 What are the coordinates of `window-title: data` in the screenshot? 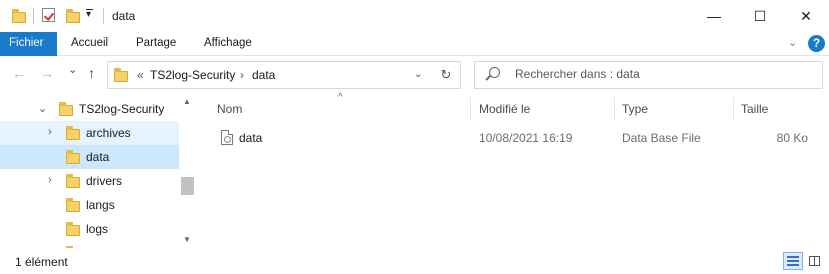 It's located at (124, 16).